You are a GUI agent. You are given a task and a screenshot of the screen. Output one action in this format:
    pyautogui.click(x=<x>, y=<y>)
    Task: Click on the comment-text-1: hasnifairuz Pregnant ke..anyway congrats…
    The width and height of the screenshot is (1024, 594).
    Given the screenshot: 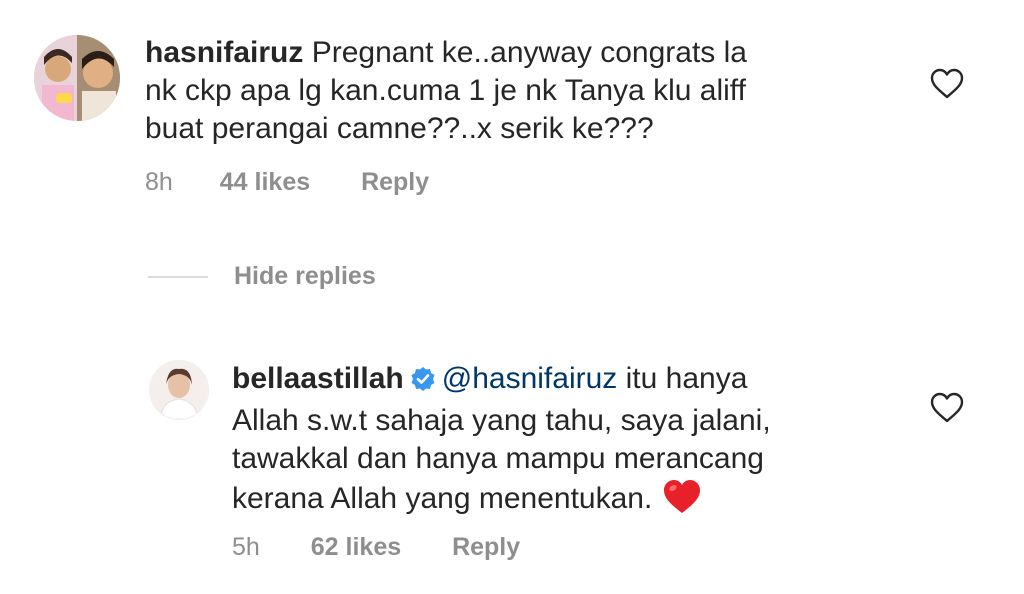 What is the action you would take?
    pyautogui.click(x=515, y=91)
    